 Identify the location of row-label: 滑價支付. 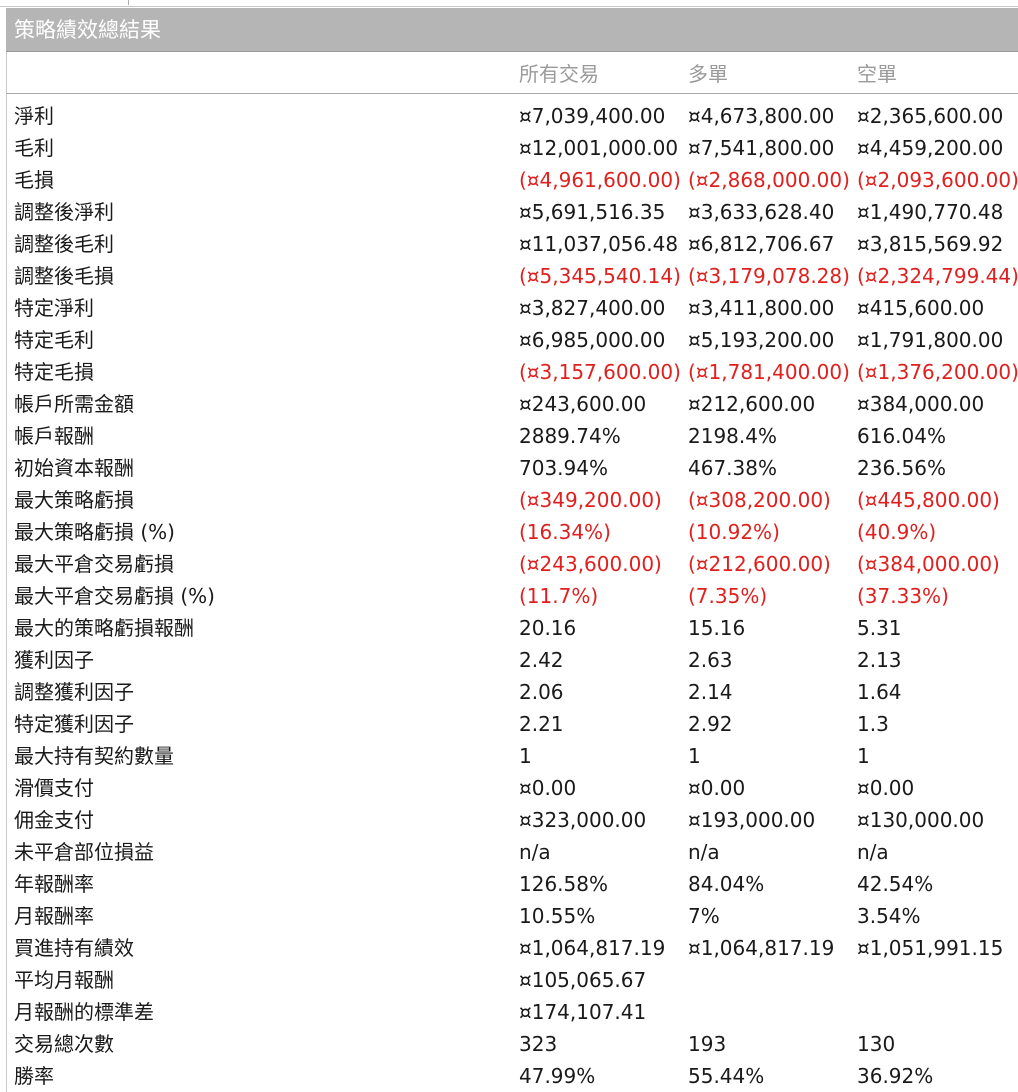
(54, 788).